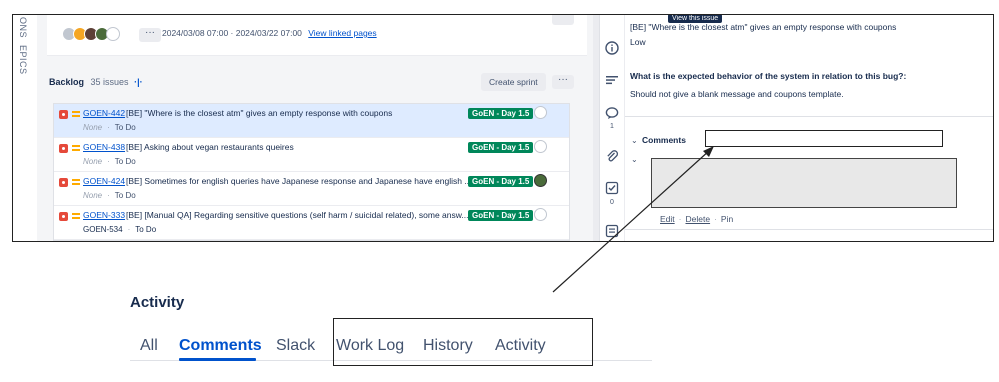 The image size is (999, 382). Describe the element at coordinates (217, 359) in the screenshot. I see `active-tab-indicator` at that location.